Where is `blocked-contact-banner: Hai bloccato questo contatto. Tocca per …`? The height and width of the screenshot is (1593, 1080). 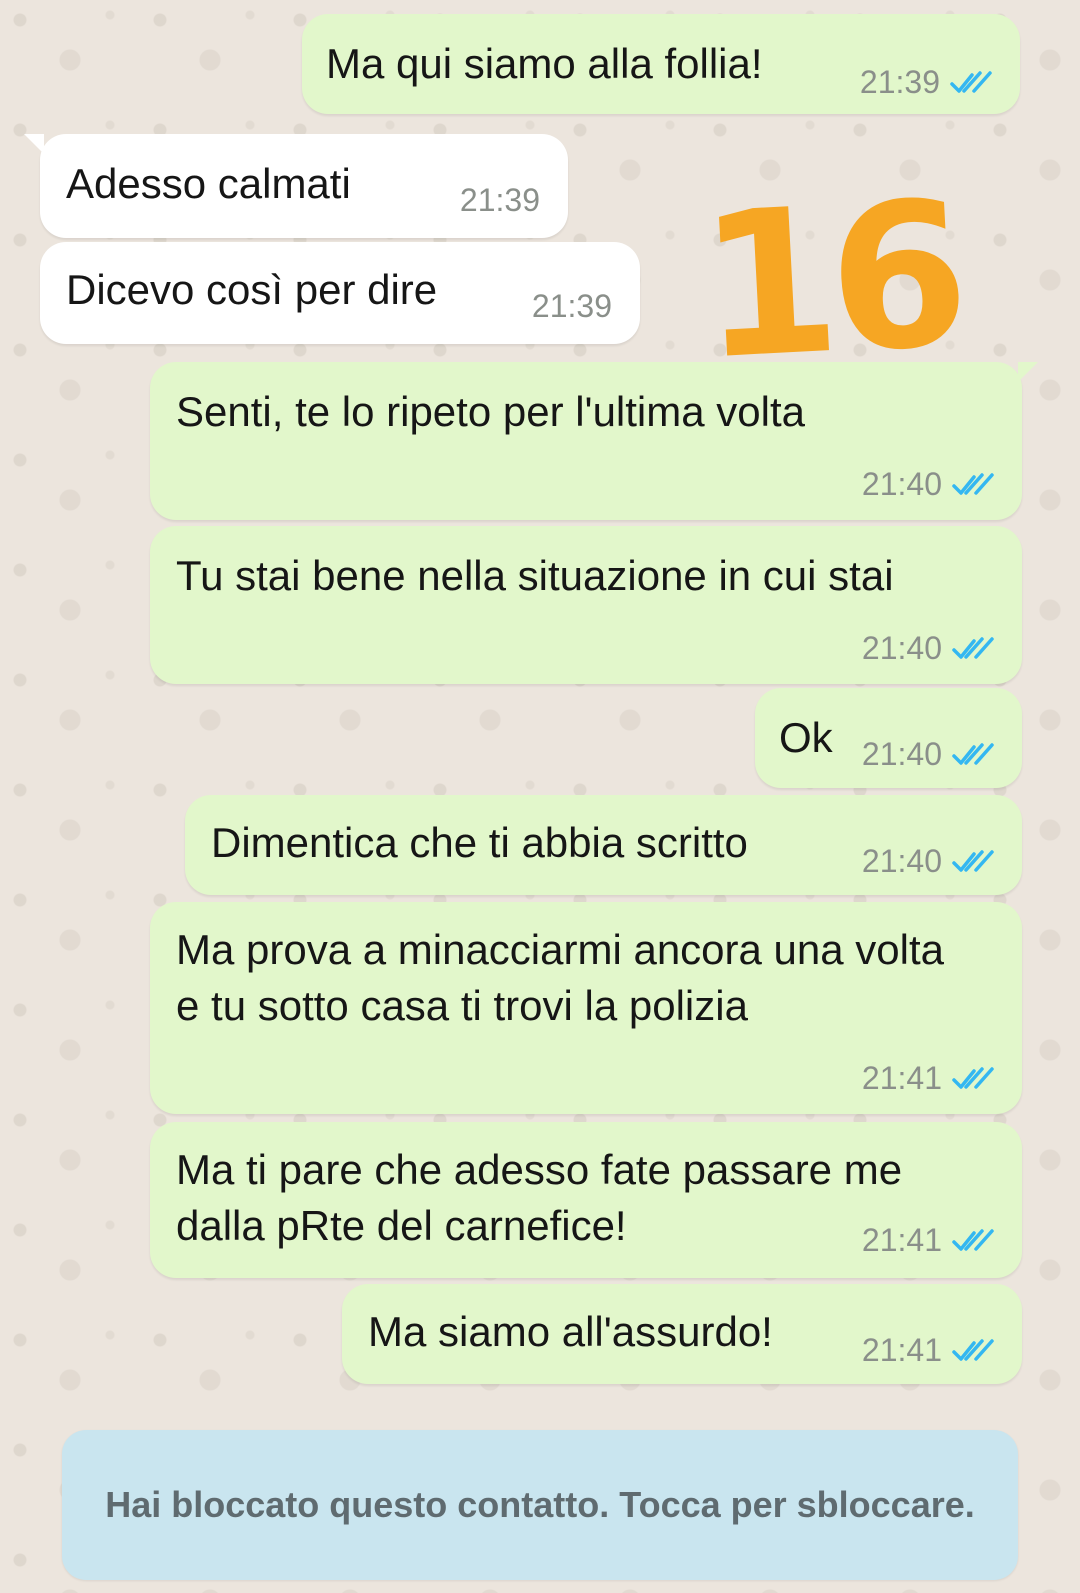 blocked-contact-banner: Hai bloccato questo contatto. Tocca per … is located at coordinates (540, 1505).